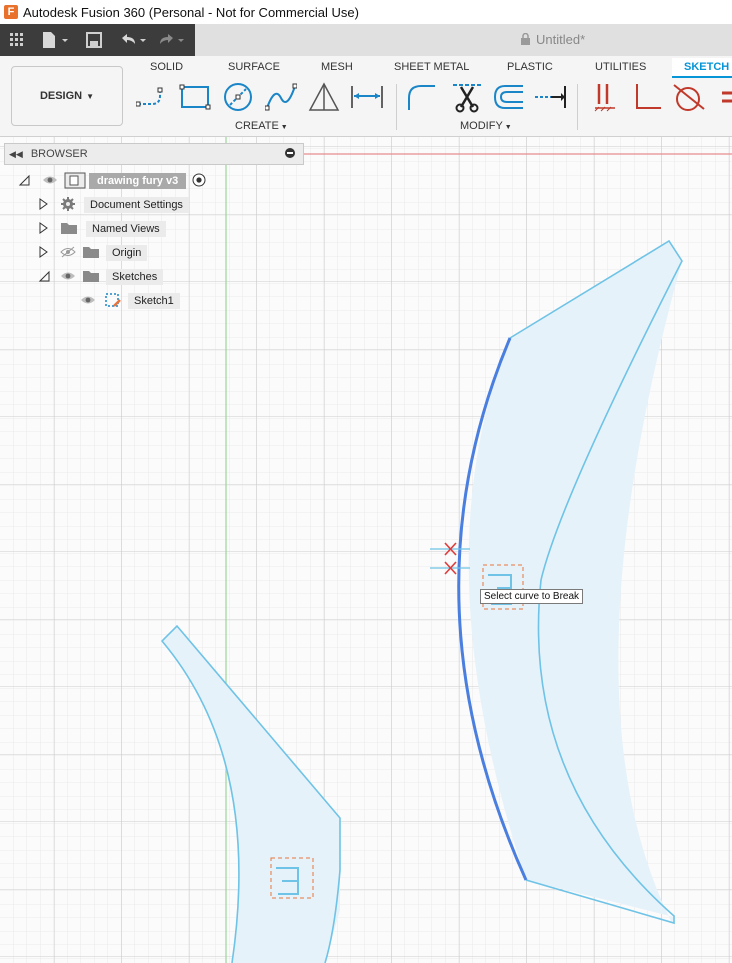  I want to click on tree-root: drawing fury v3, so click(112, 181).